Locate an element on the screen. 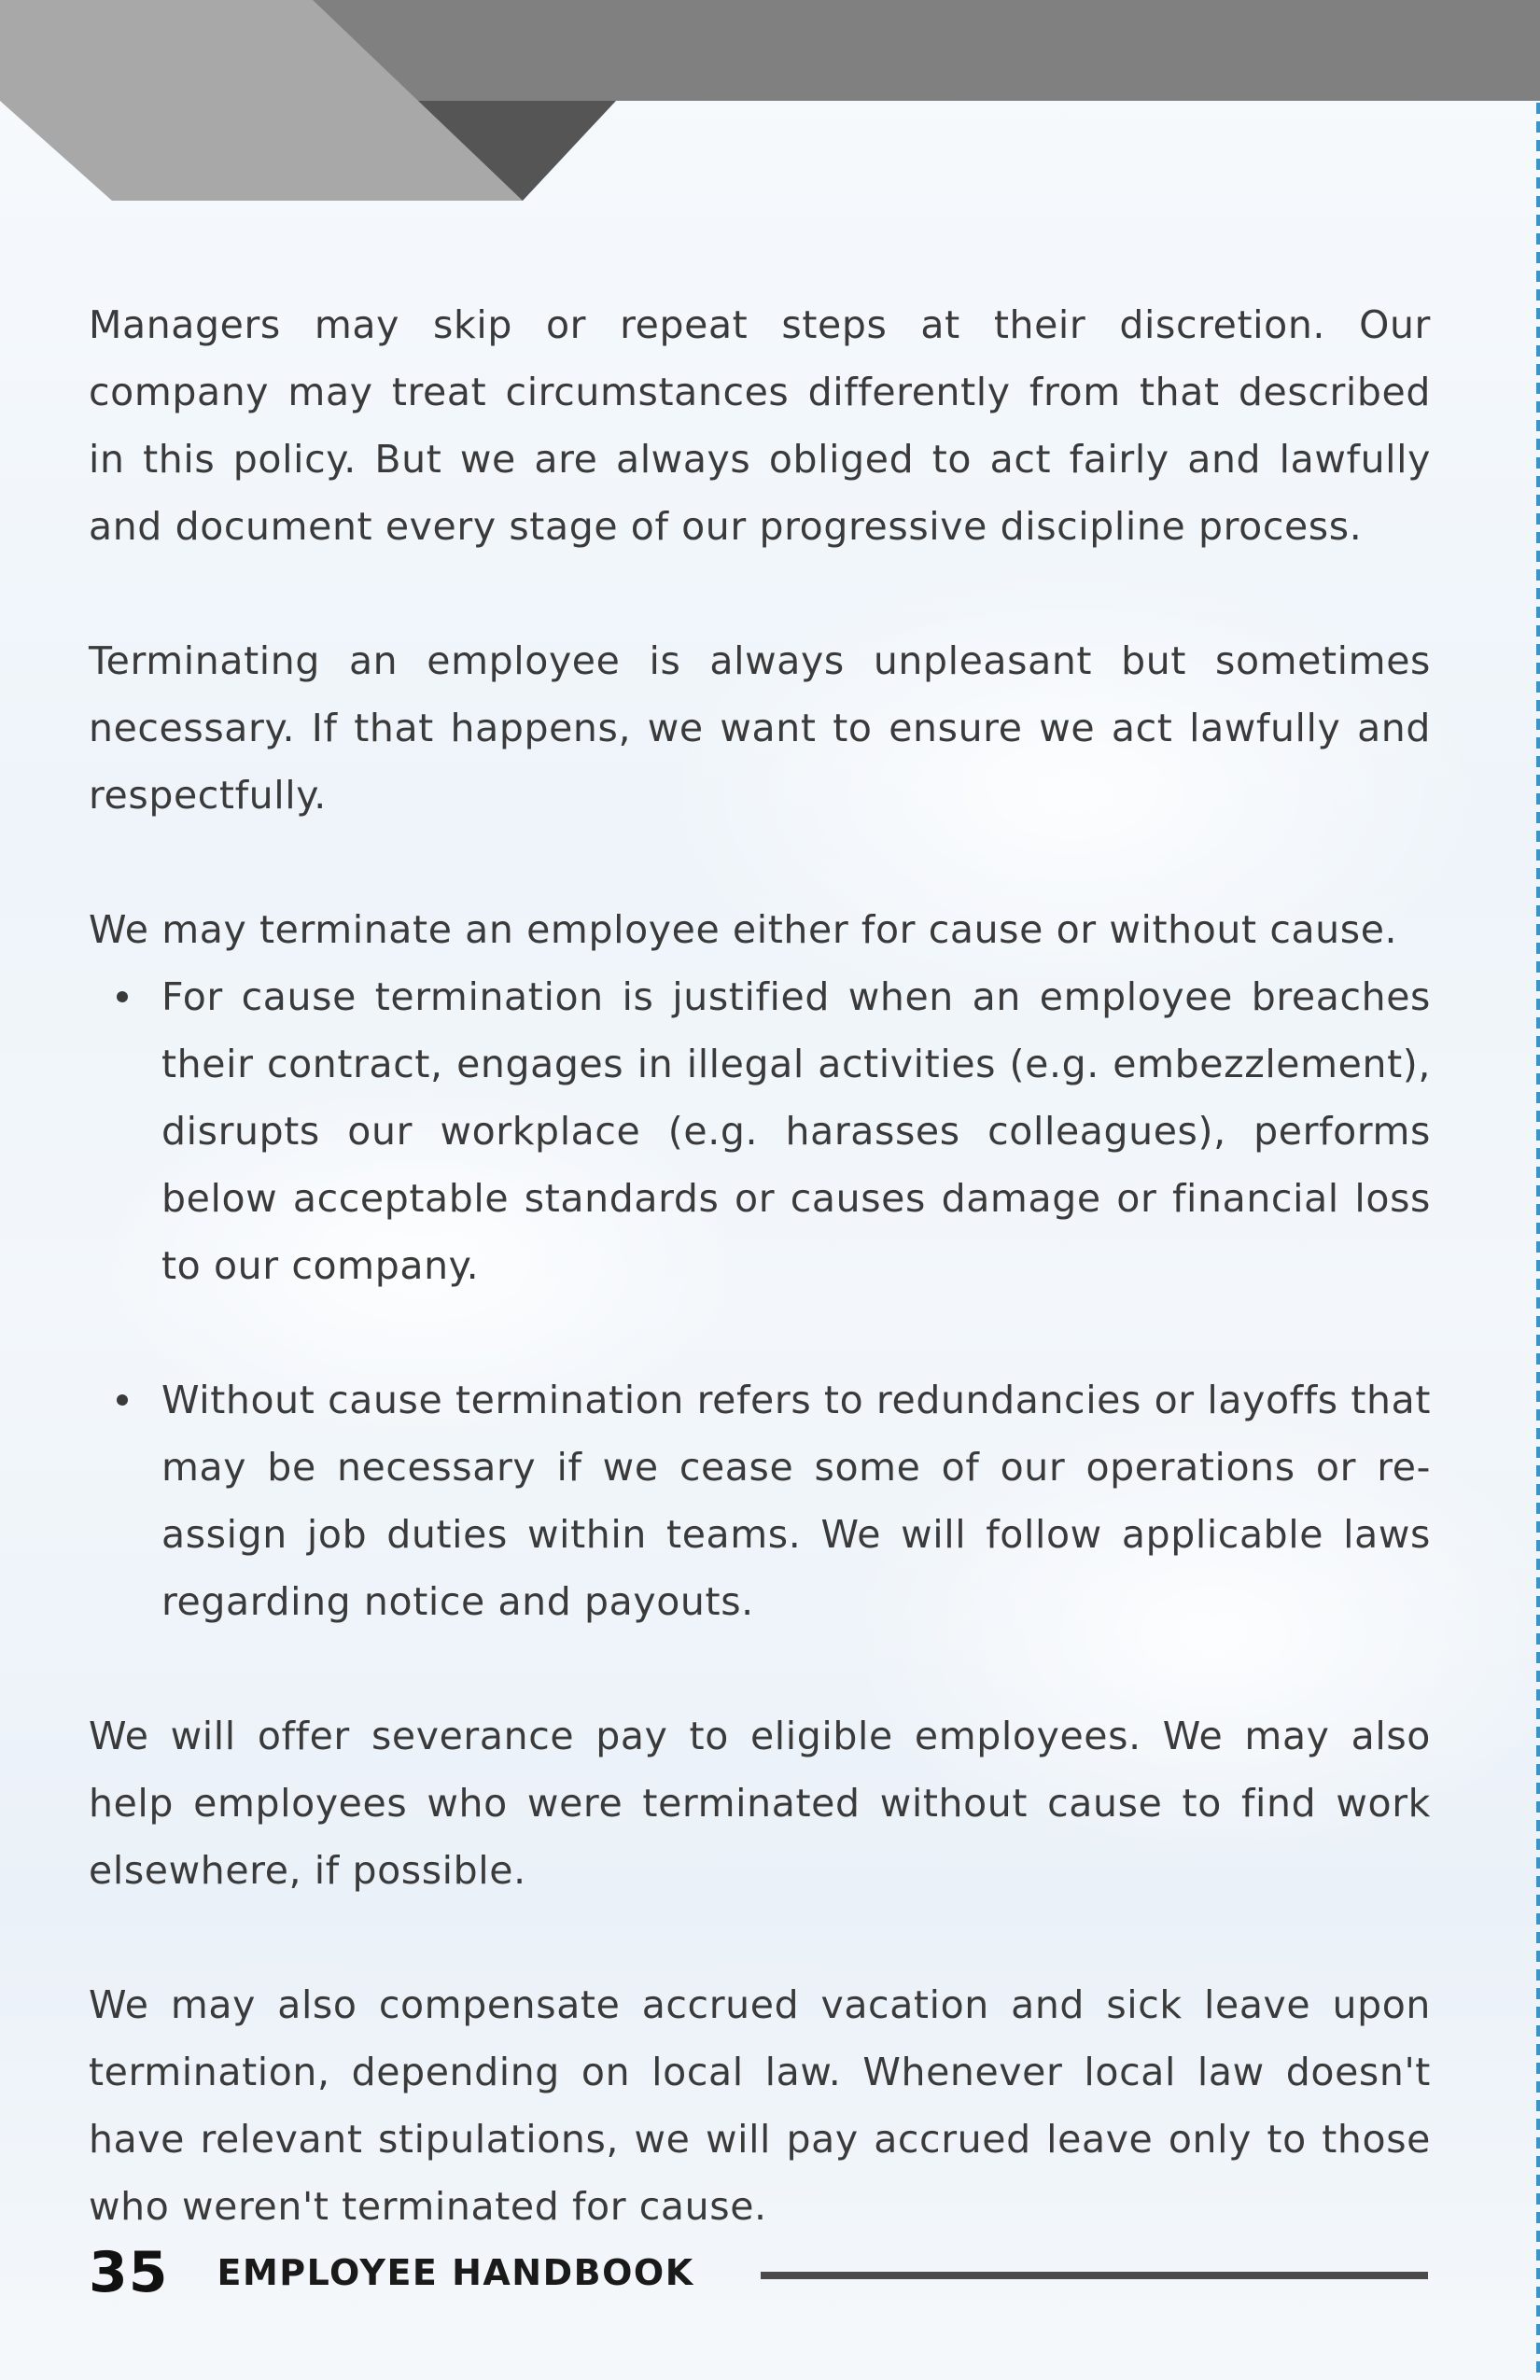  page-footer: 35 EMPLOYEE HANDBOOK is located at coordinates (391, 2272).